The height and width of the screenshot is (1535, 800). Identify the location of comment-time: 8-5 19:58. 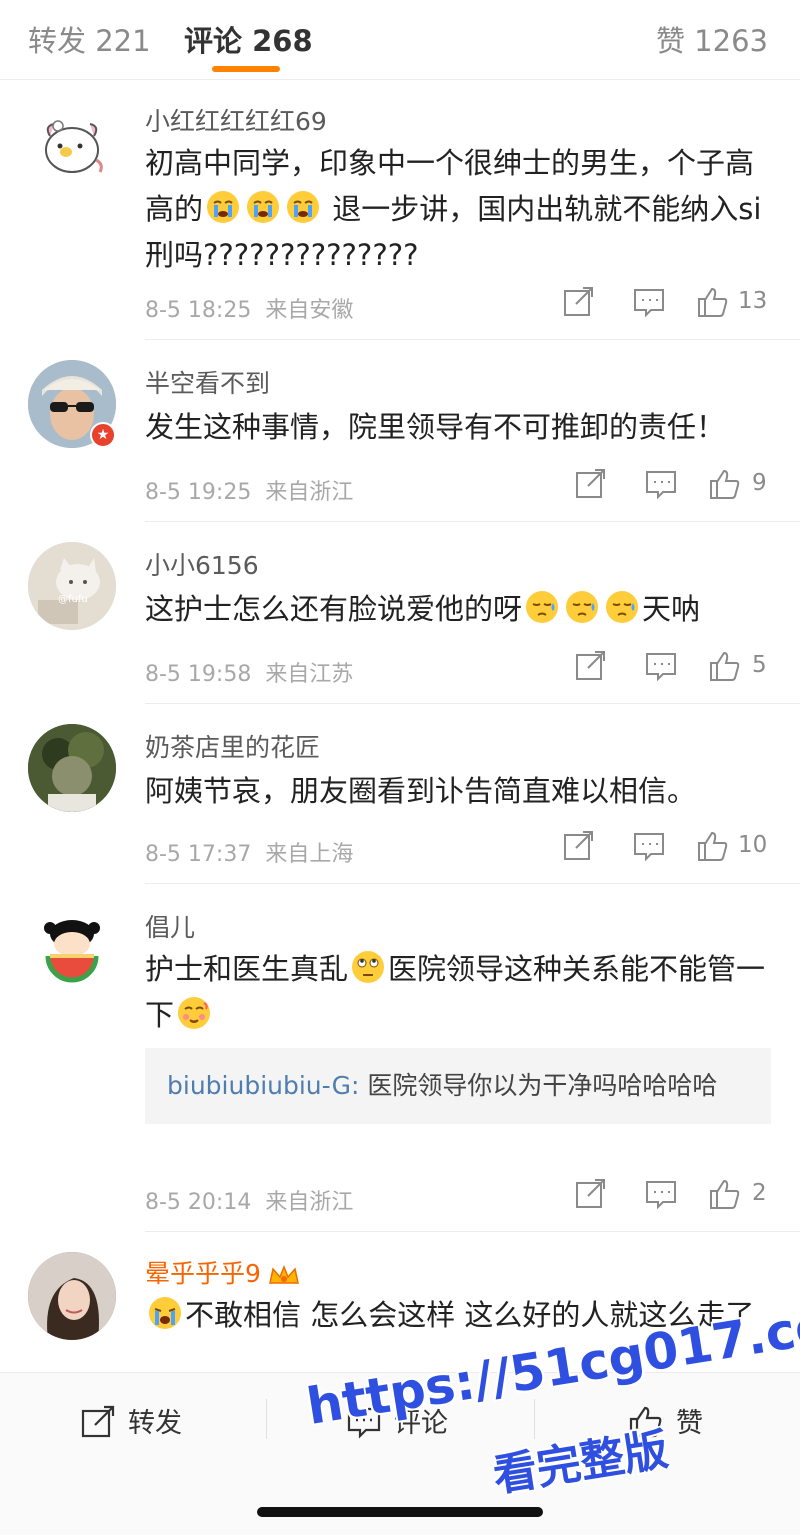
(198, 674).